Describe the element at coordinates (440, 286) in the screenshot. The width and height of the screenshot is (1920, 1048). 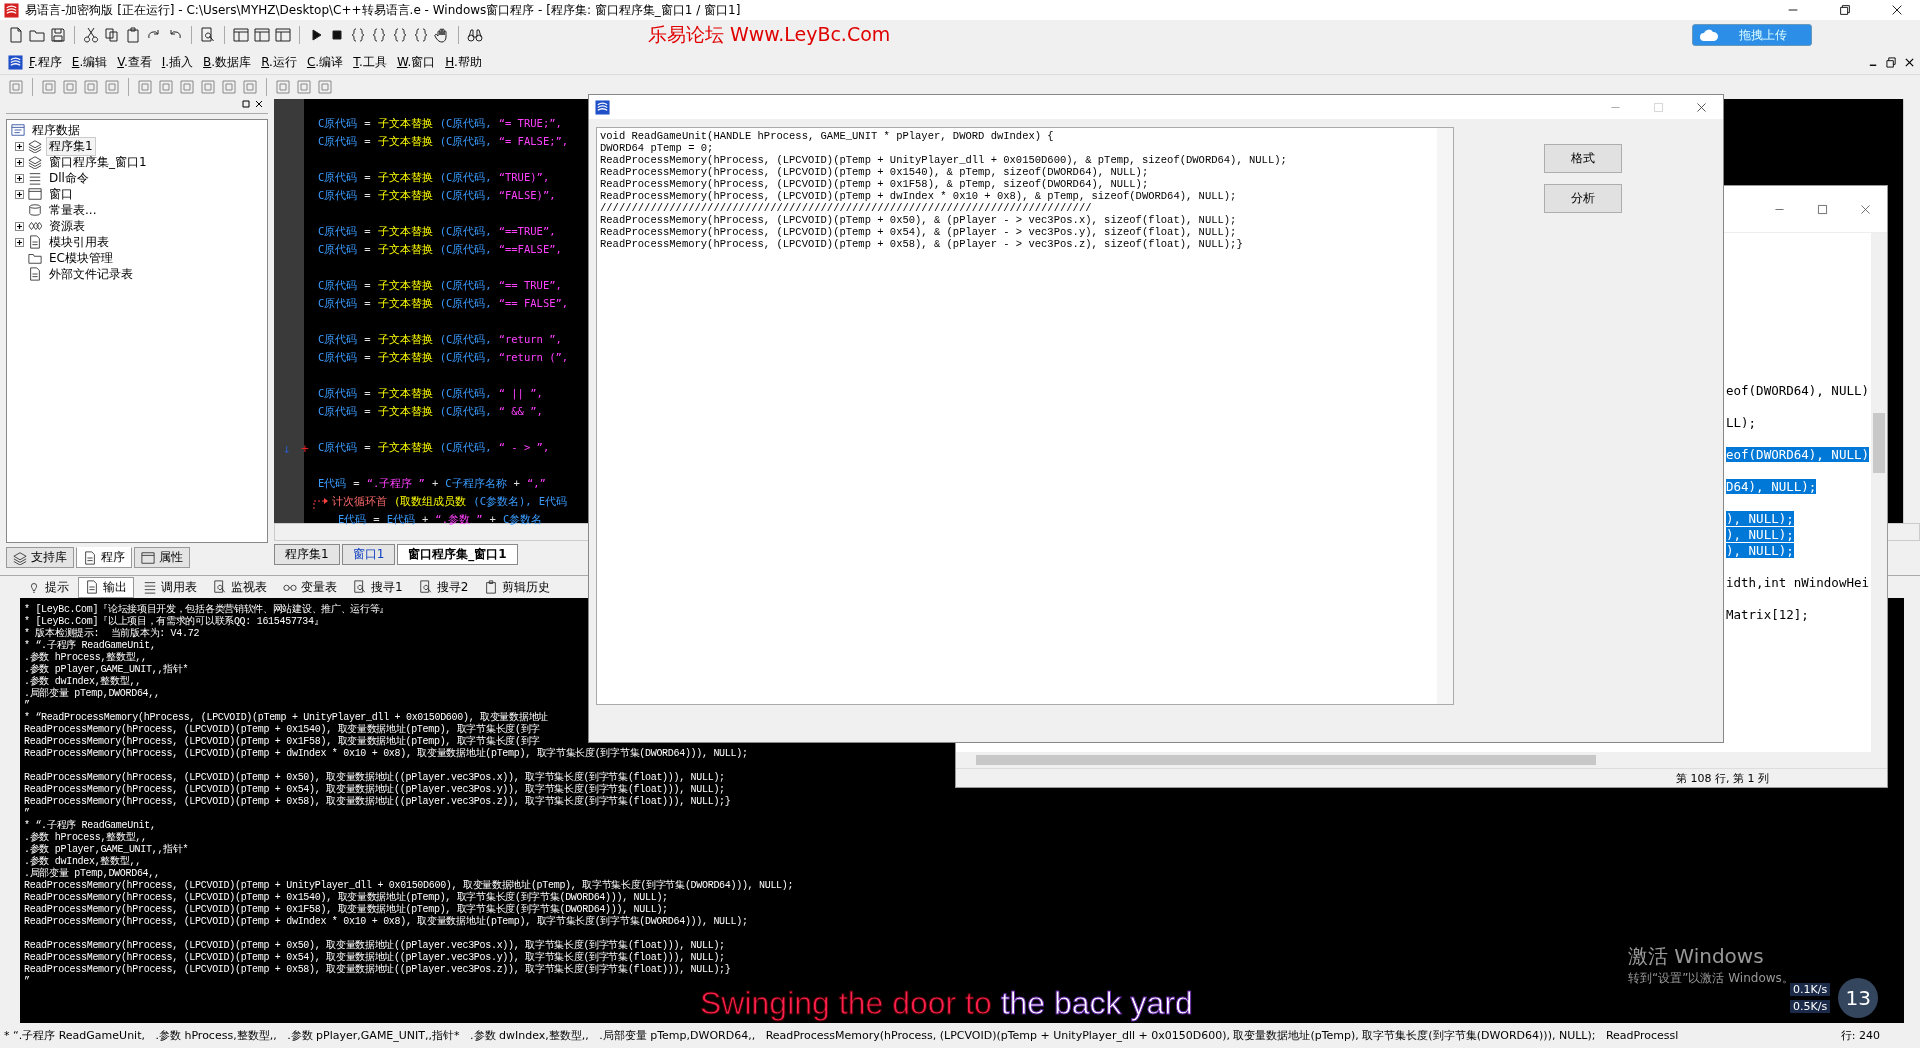
I see `code-line: C原代码 = 子文本替换 (C原代码, “== TRUE”,` at that location.